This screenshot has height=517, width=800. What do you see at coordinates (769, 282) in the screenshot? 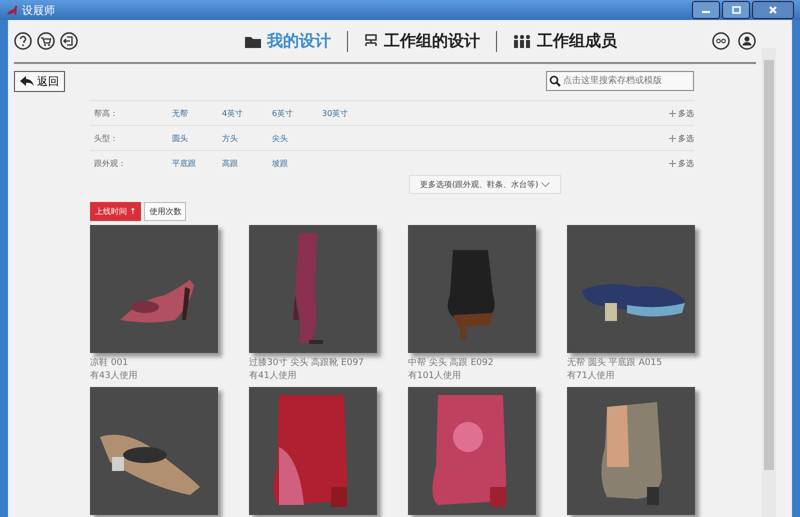
I see `scrollbar` at bounding box center [769, 282].